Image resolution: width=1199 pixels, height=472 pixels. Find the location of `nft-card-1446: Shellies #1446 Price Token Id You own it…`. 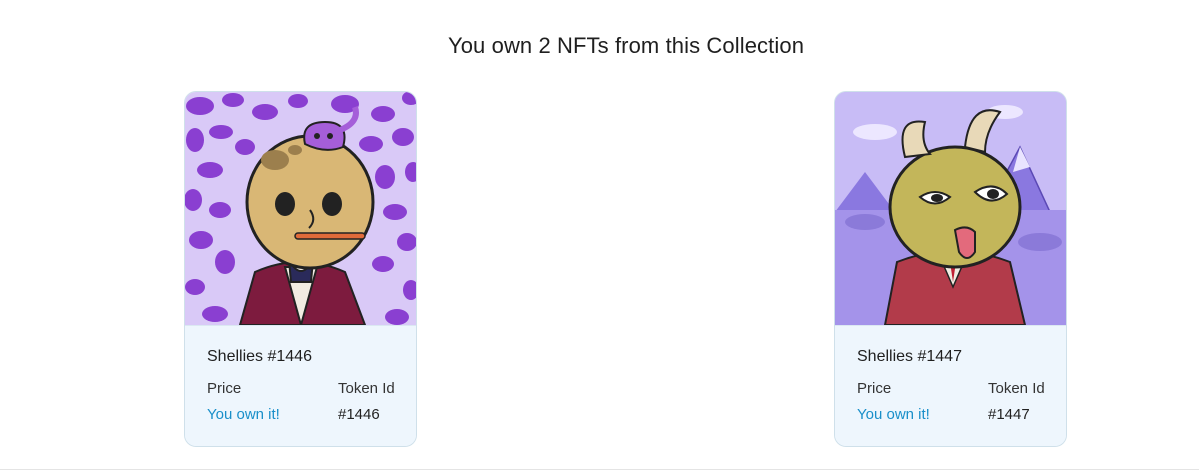

nft-card-1446: Shellies #1446 Price Token Id You own it… is located at coordinates (300, 269).